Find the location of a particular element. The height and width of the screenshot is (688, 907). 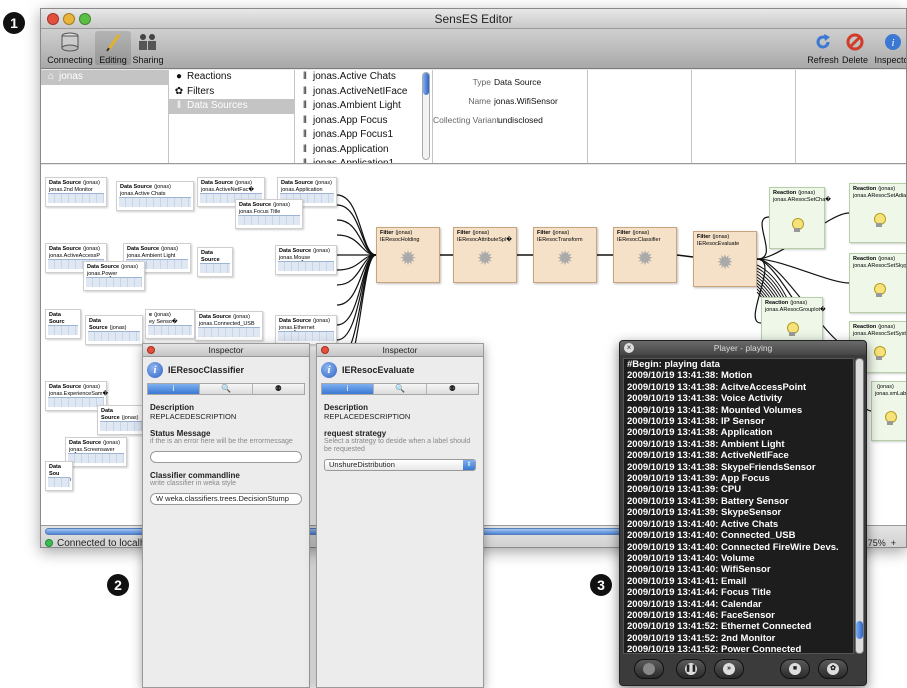

data-source-node: Data Source (jonas) jonas.Connected_USB is located at coordinates (229, 326).